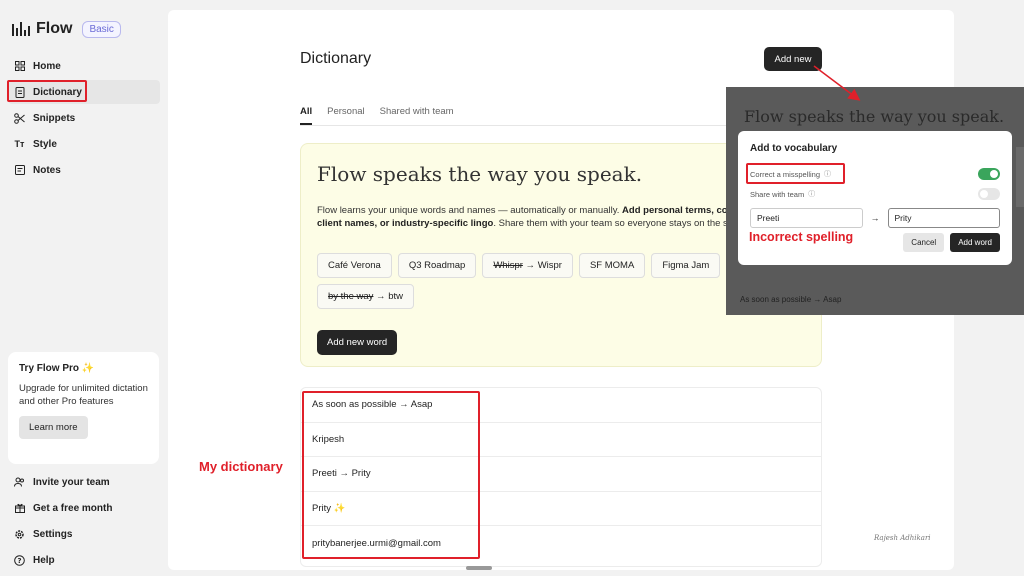 The width and height of the screenshot is (1024, 576). What do you see at coordinates (84, 170) in the screenshot?
I see `sidebar-item-notes: Notes` at bounding box center [84, 170].